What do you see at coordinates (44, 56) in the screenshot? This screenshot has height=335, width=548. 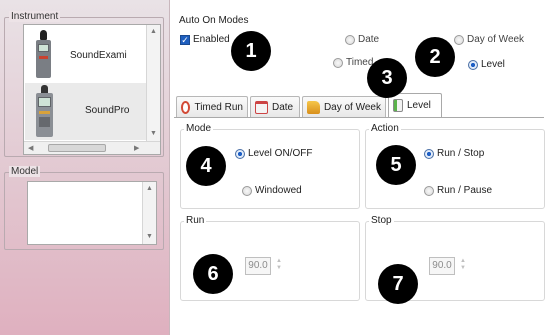 I see `soundexaminer-image` at bounding box center [44, 56].